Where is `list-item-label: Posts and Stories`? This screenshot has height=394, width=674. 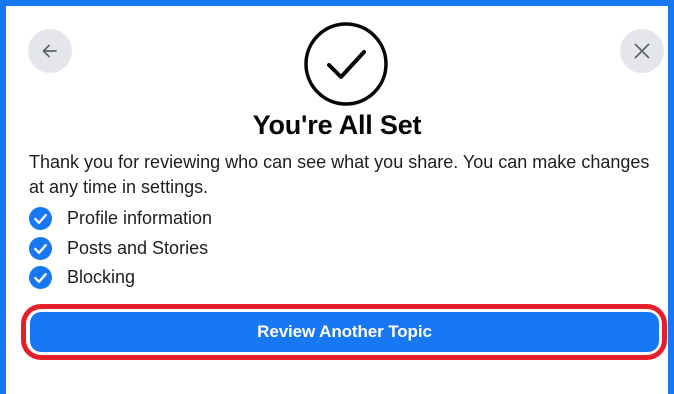 list-item-label: Posts and Stories is located at coordinates (138, 247).